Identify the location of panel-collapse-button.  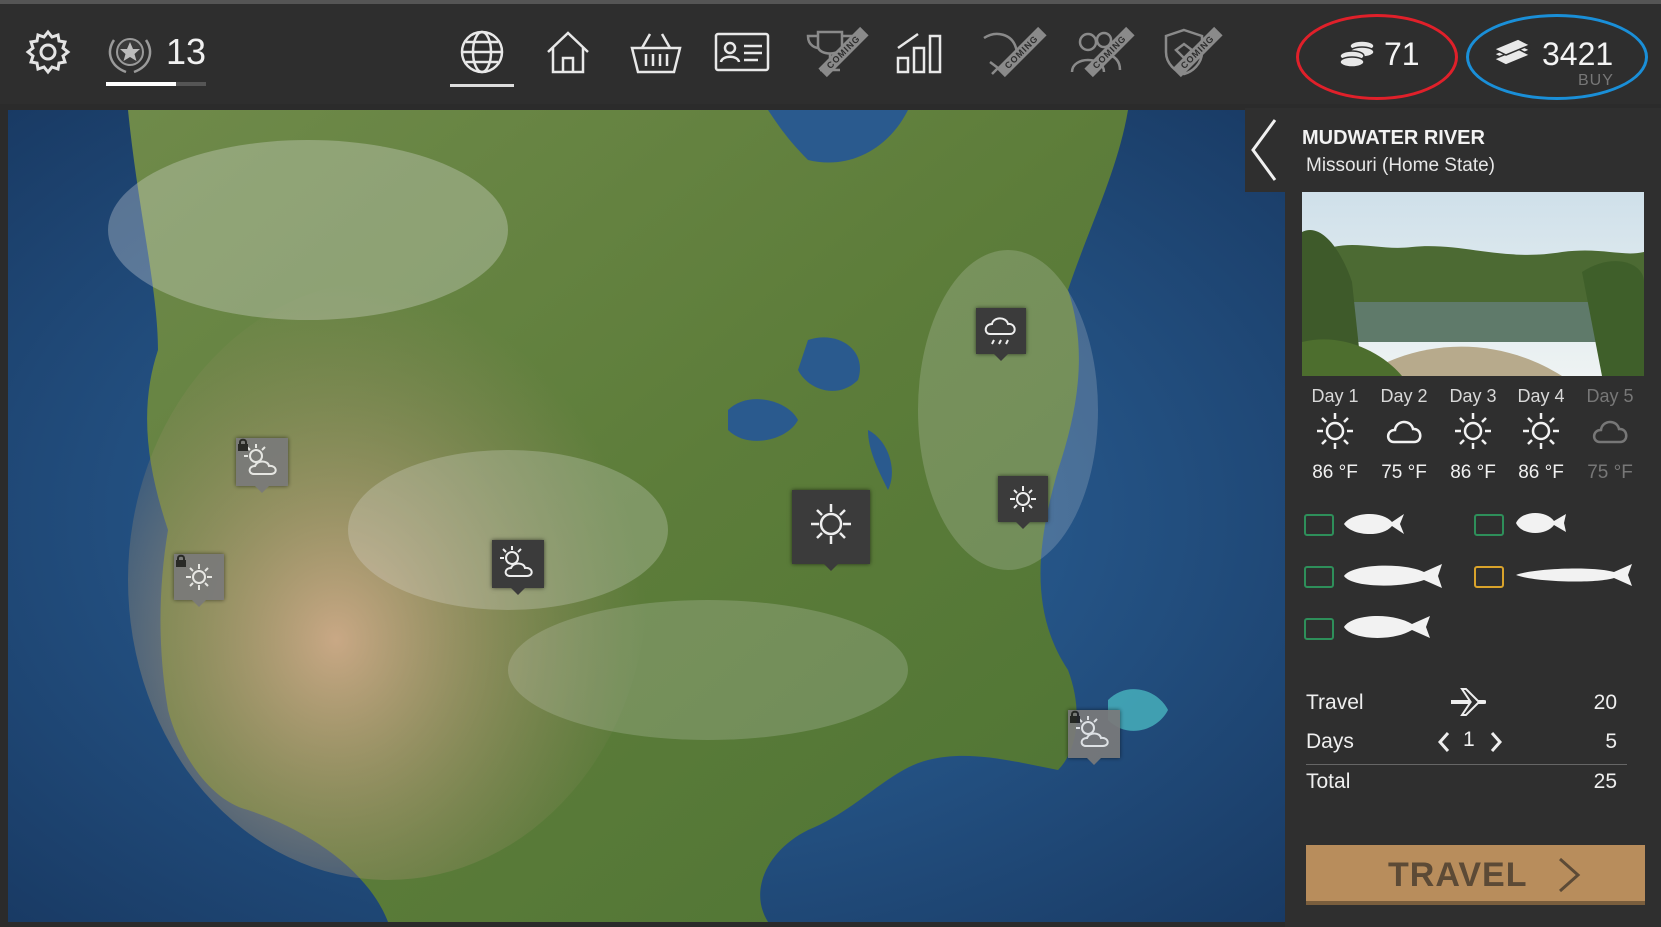
(1265, 150).